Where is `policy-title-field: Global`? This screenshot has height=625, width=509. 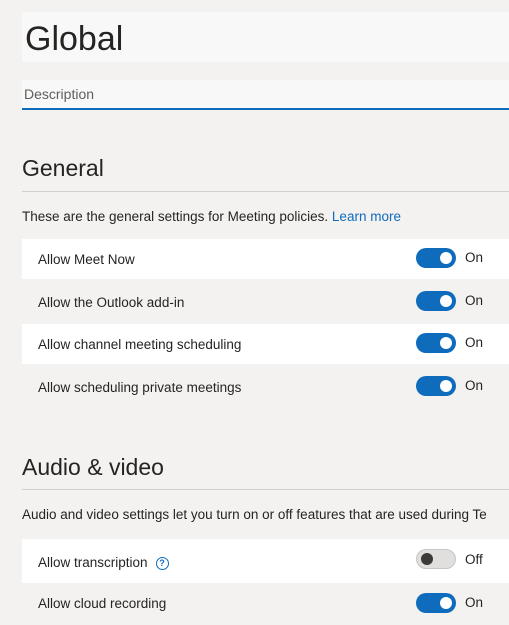
policy-title-field: Global is located at coordinates (265, 37).